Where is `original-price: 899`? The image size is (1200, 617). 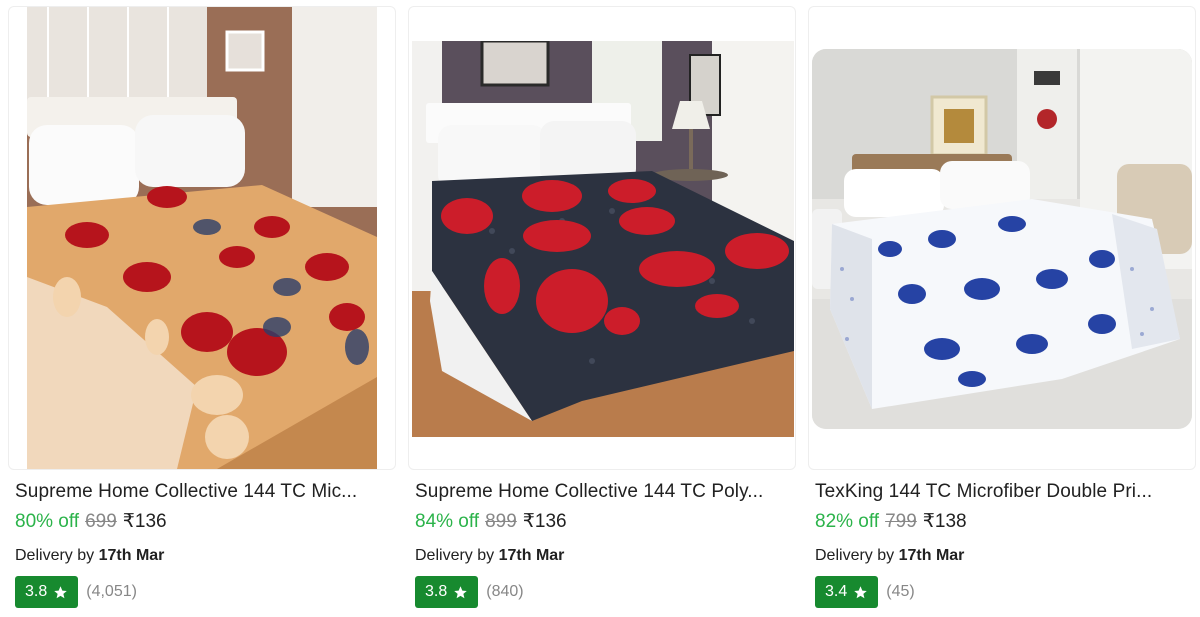 original-price: 899 is located at coordinates (501, 521).